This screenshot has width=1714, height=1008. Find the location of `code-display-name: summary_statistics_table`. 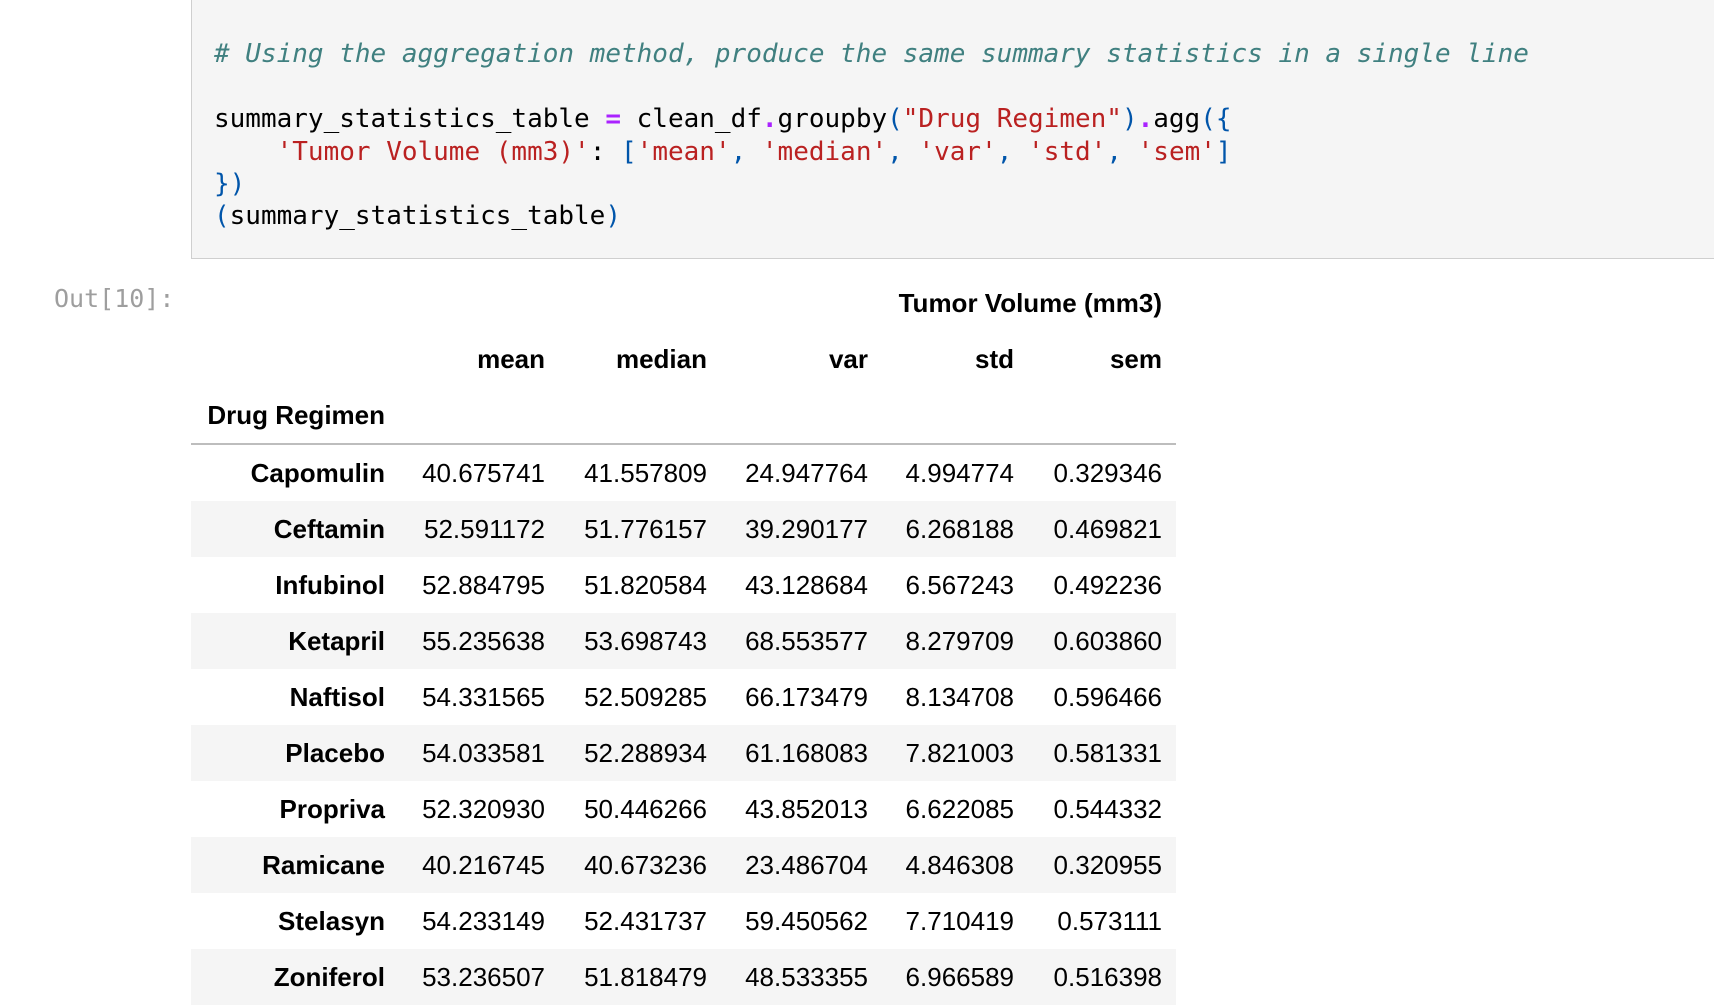

code-display-name: summary_statistics_table is located at coordinates (417, 216).